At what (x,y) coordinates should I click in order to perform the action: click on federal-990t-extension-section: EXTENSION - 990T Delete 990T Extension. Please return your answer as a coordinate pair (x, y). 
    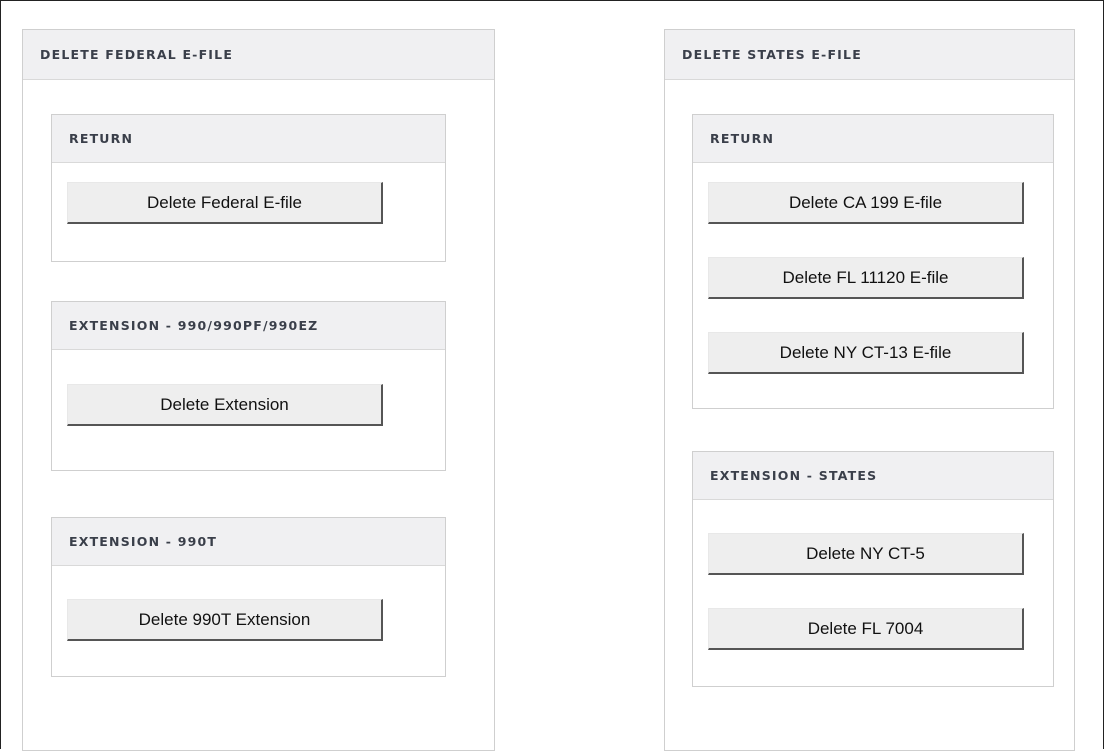
    Looking at the image, I should click on (248, 597).